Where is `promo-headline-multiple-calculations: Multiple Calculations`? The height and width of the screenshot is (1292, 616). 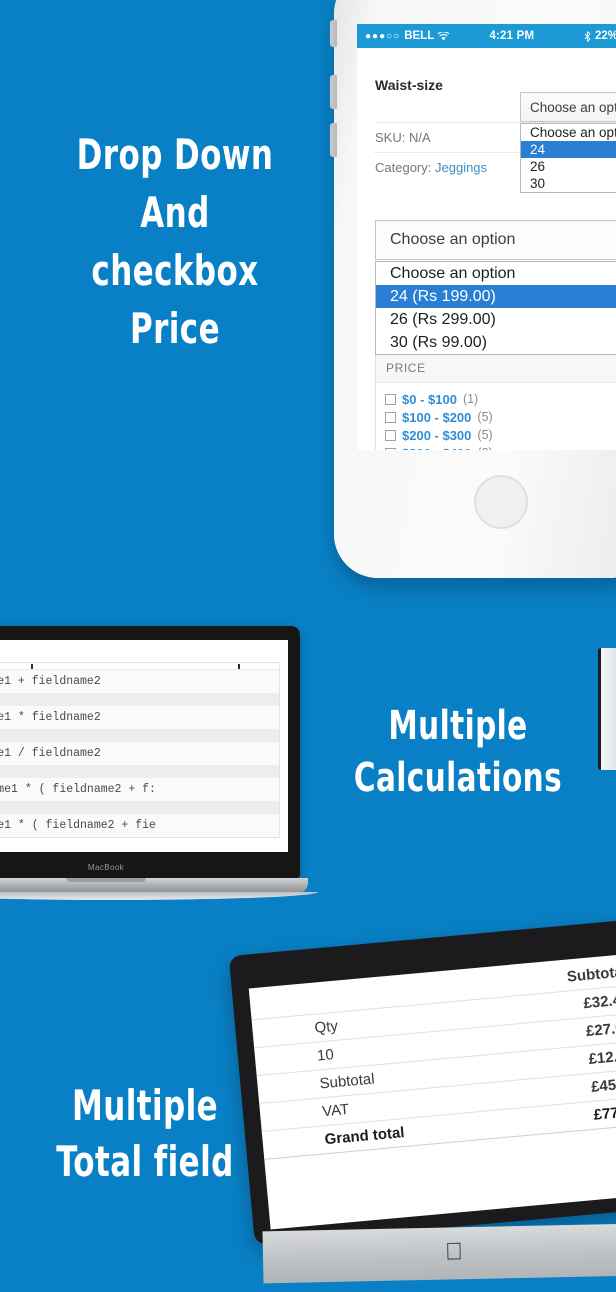
promo-headline-multiple-calculations: Multiple Calculations is located at coordinates (458, 752).